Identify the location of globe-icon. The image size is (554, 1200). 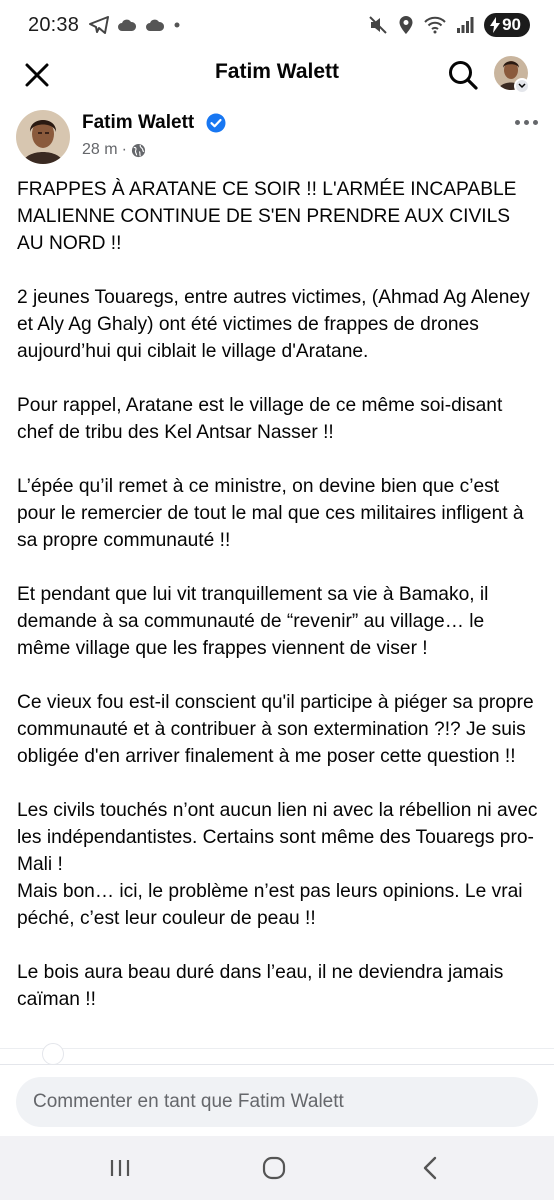
(138, 150).